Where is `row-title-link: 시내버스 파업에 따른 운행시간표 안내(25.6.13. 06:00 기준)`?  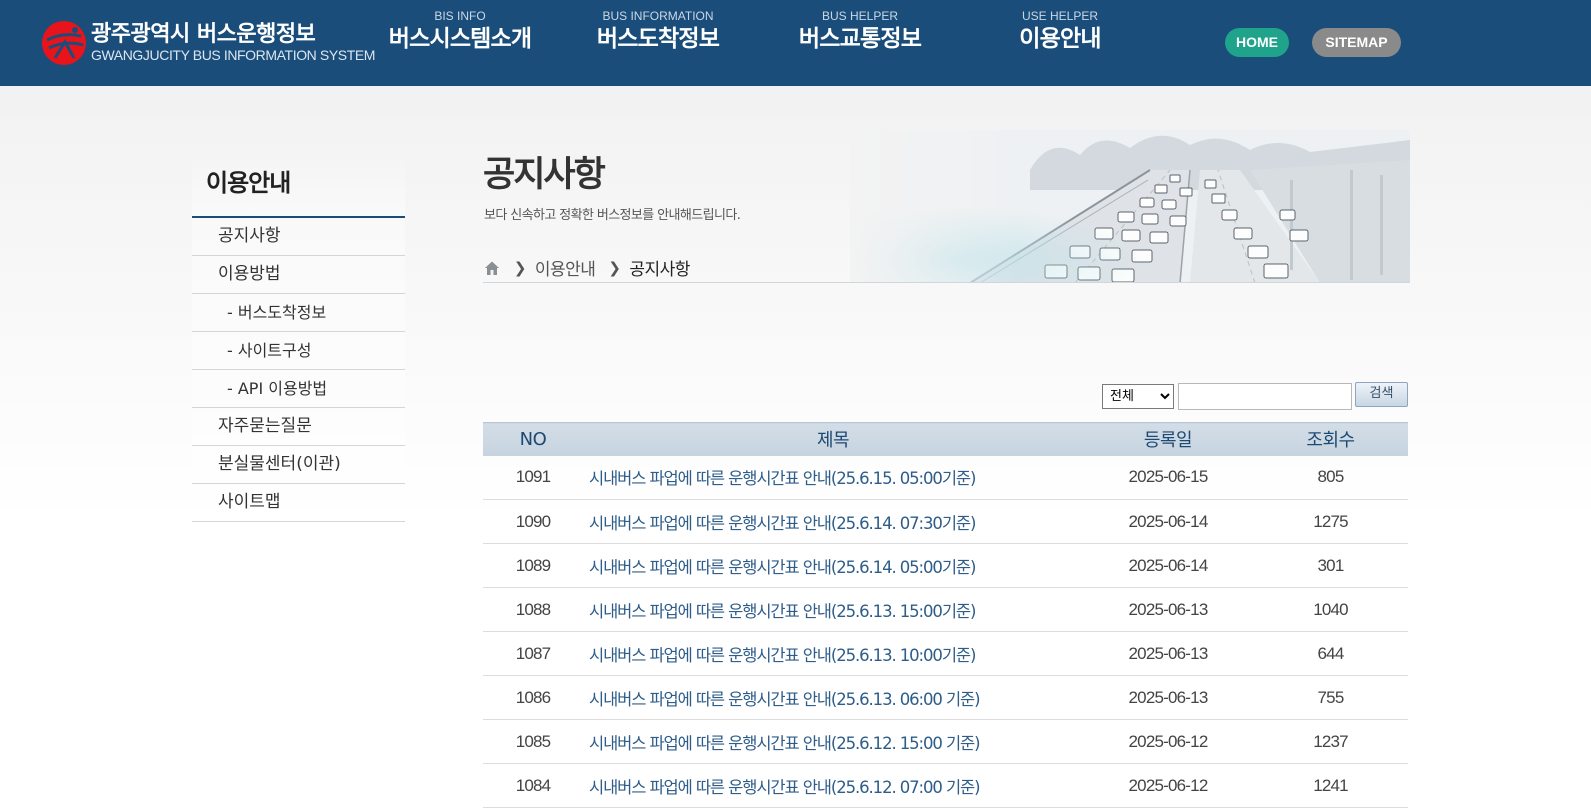 row-title-link: 시내버스 파업에 따른 운행시간표 안내(25.6.13. 06:00 기준) is located at coordinates (833, 697).